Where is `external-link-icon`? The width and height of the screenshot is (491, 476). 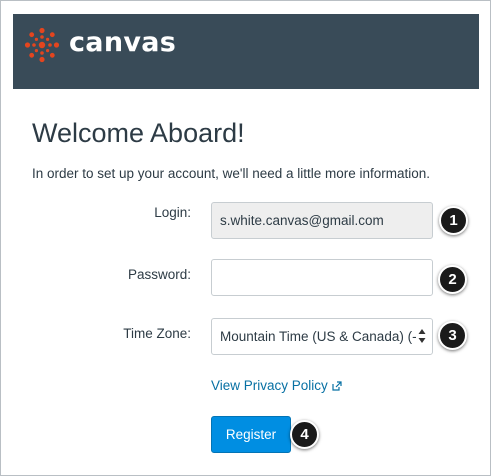
external-link-icon is located at coordinates (337, 386).